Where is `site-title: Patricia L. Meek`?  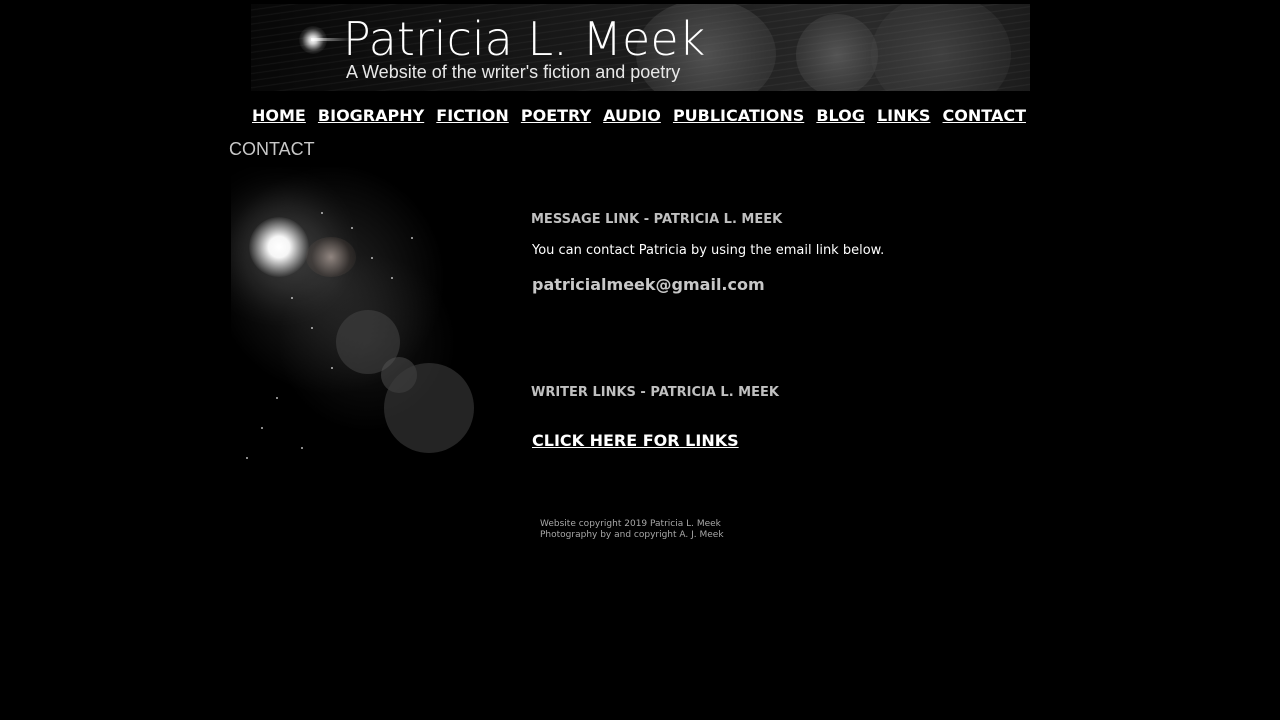
site-title: Patricia L. Meek is located at coordinates (524, 39).